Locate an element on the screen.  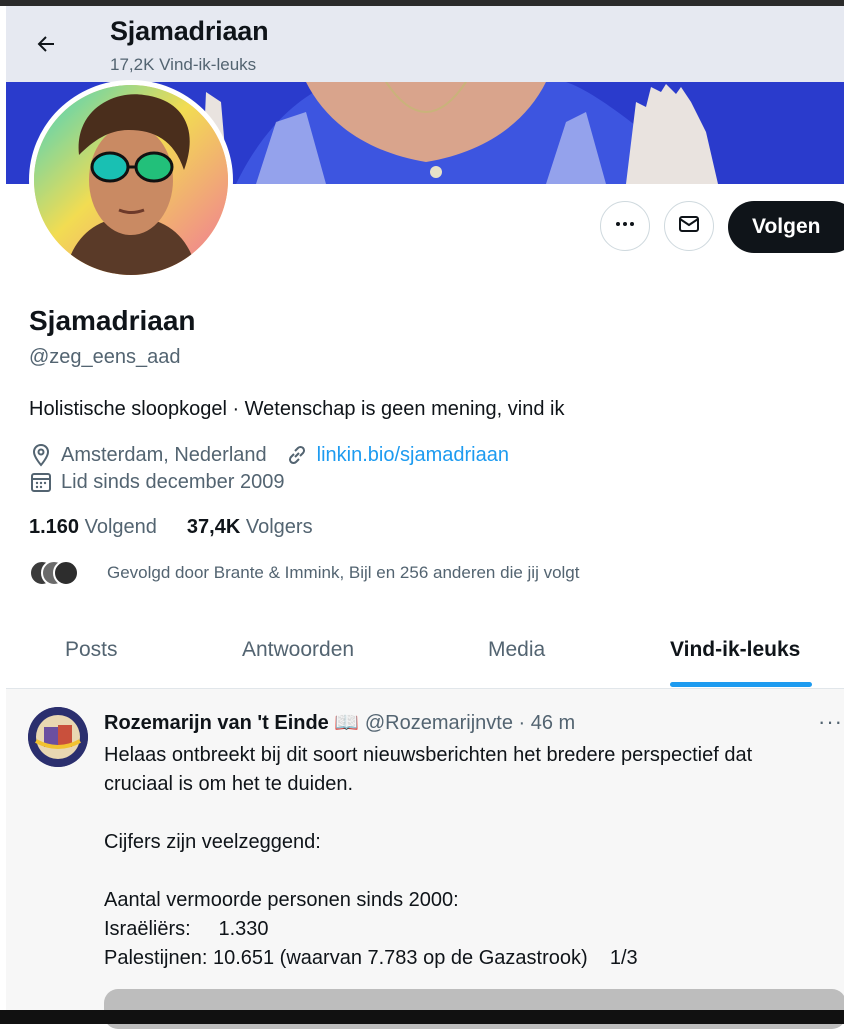
more-options-button is located at coordinates (625, 226).